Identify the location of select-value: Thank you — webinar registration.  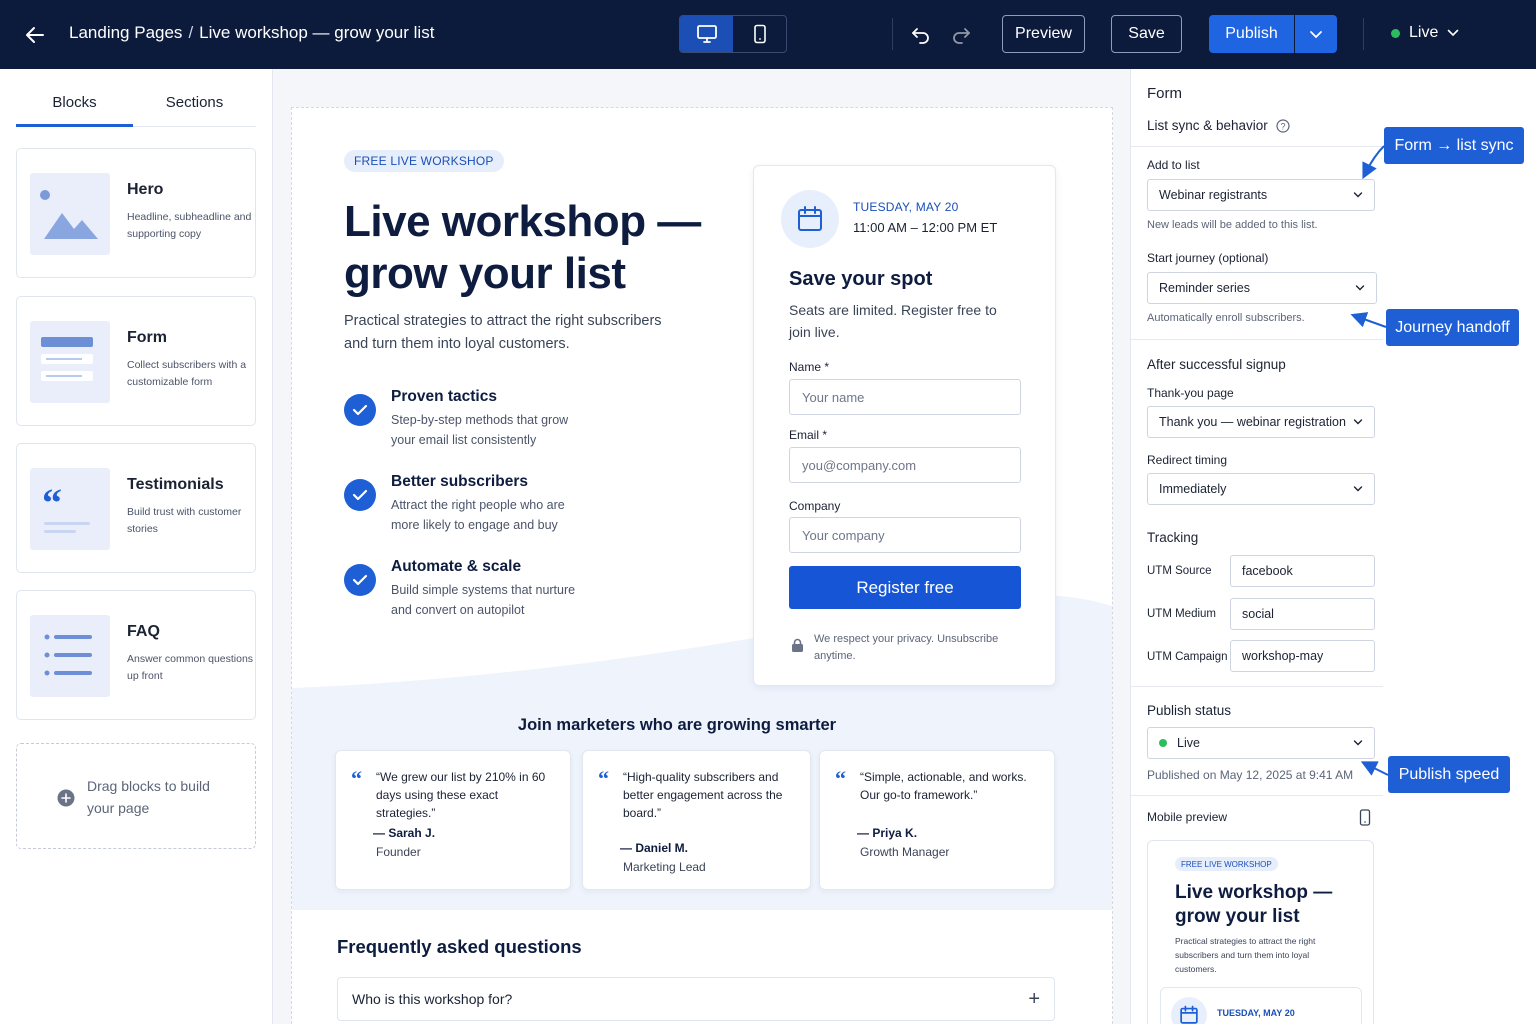
(1252, 422).